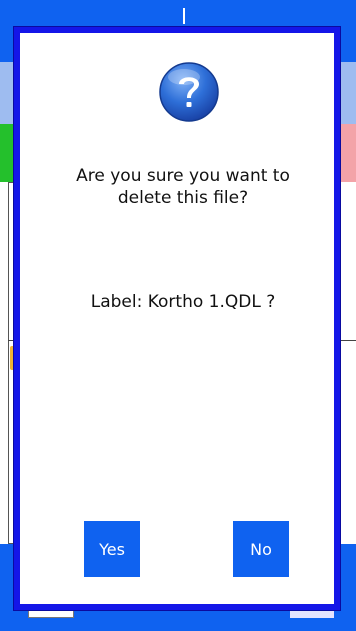  I want to click on question-icon, so click(189, 92).